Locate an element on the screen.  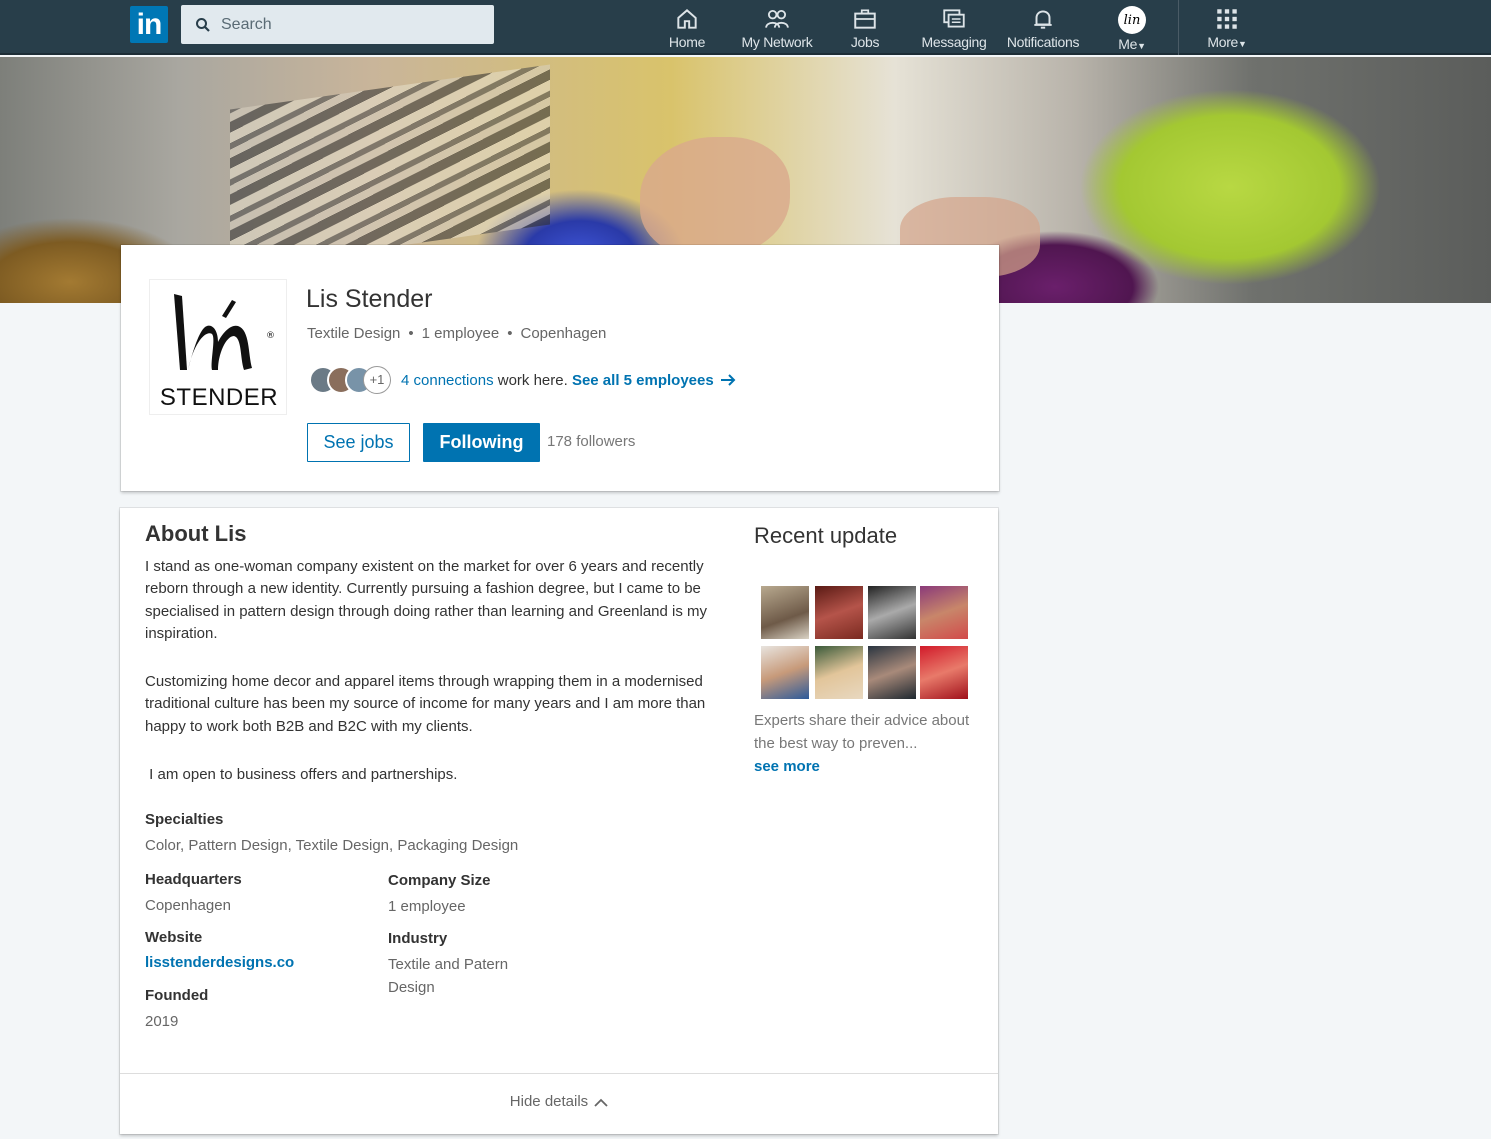
nav-me-wrap: Me▼ is located at coordinates (1132, 44).